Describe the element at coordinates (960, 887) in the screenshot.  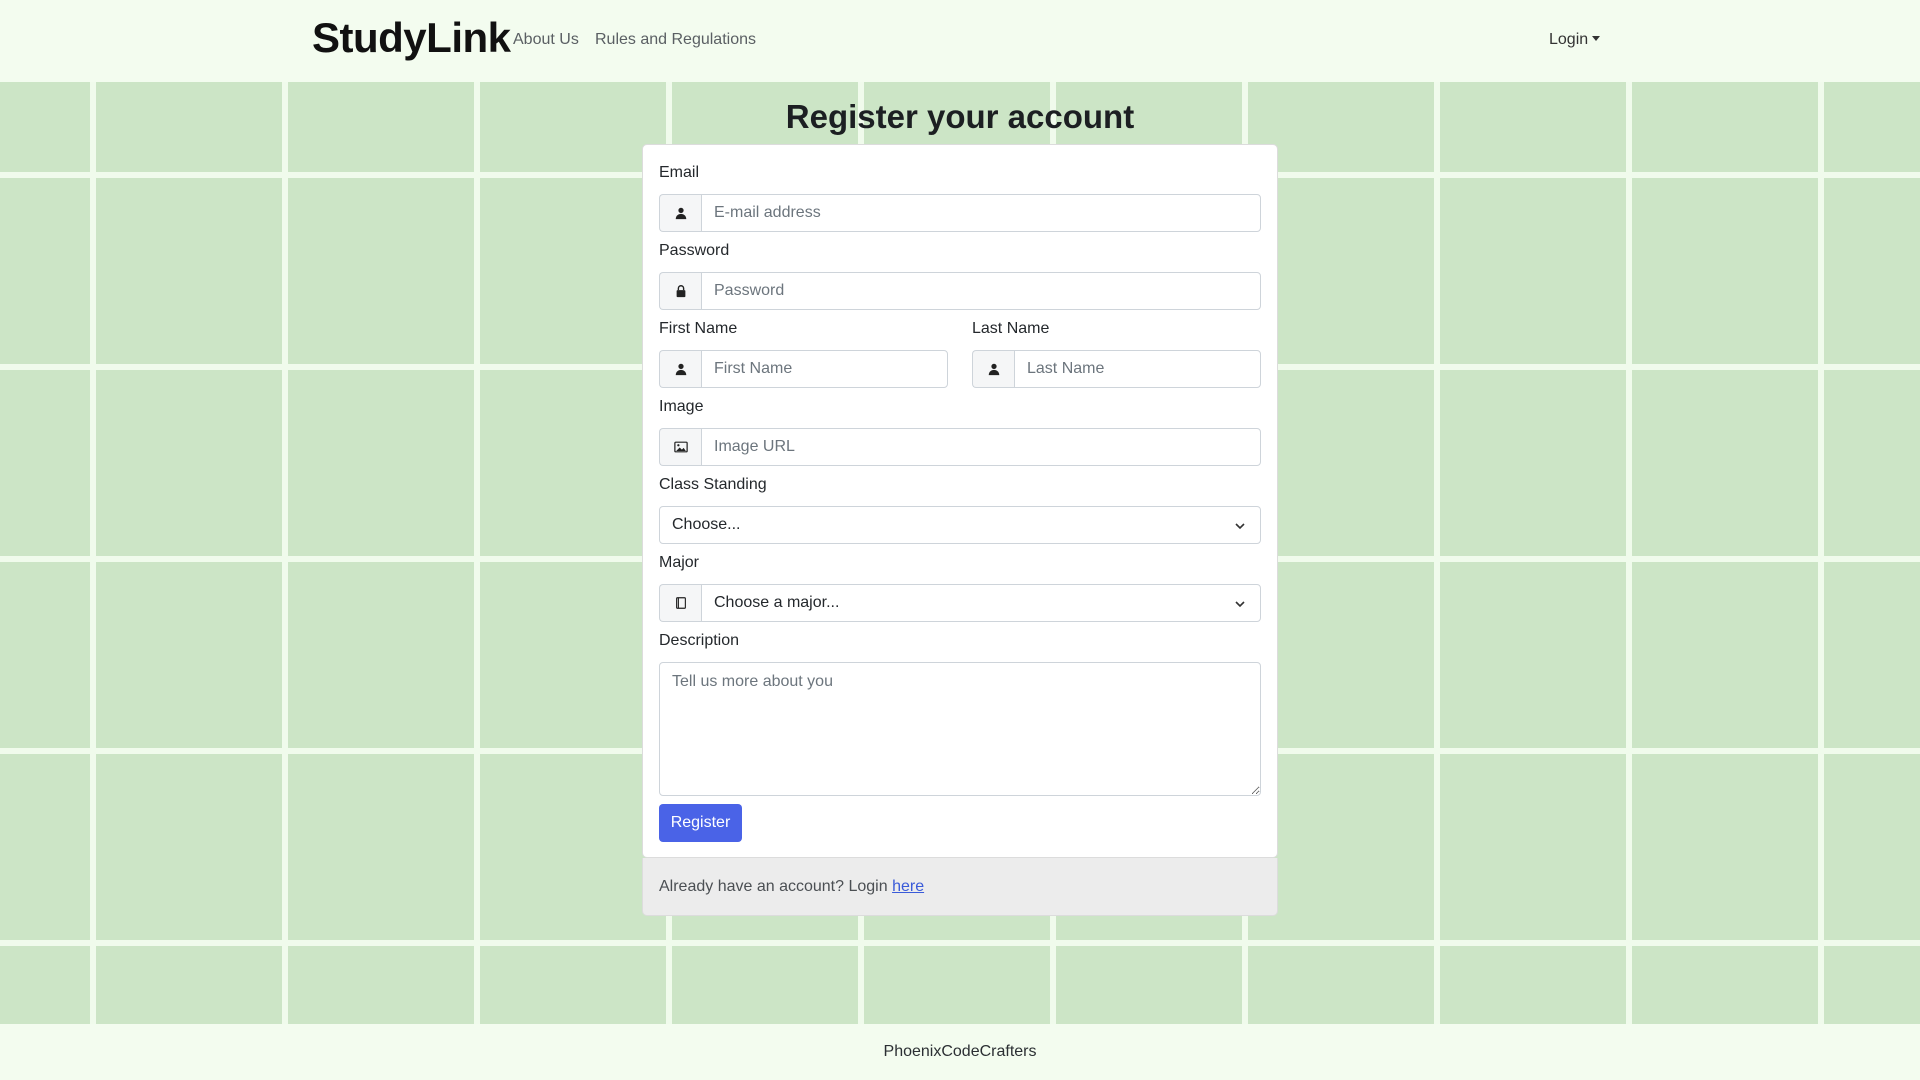
I see `card-footer: Already have an account? Login here` at that location.